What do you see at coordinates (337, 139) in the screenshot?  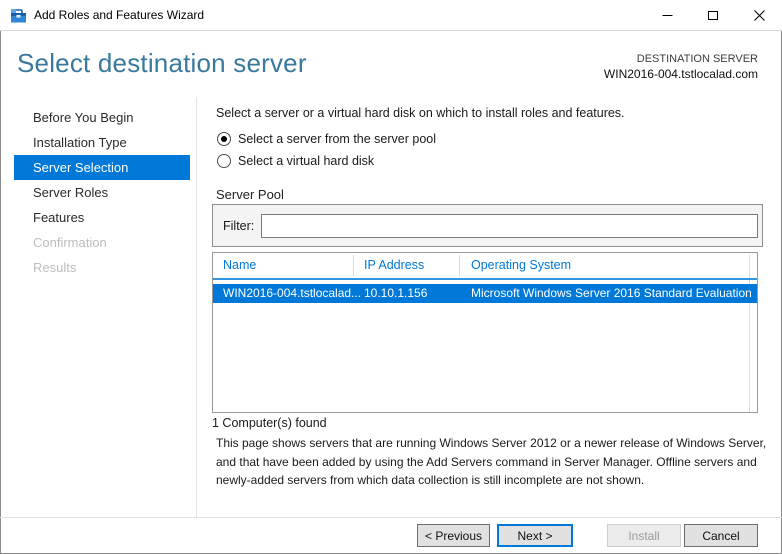 I see `radio-server-pool-label: Select a server from the server pool` at bounding box center [337, 139].